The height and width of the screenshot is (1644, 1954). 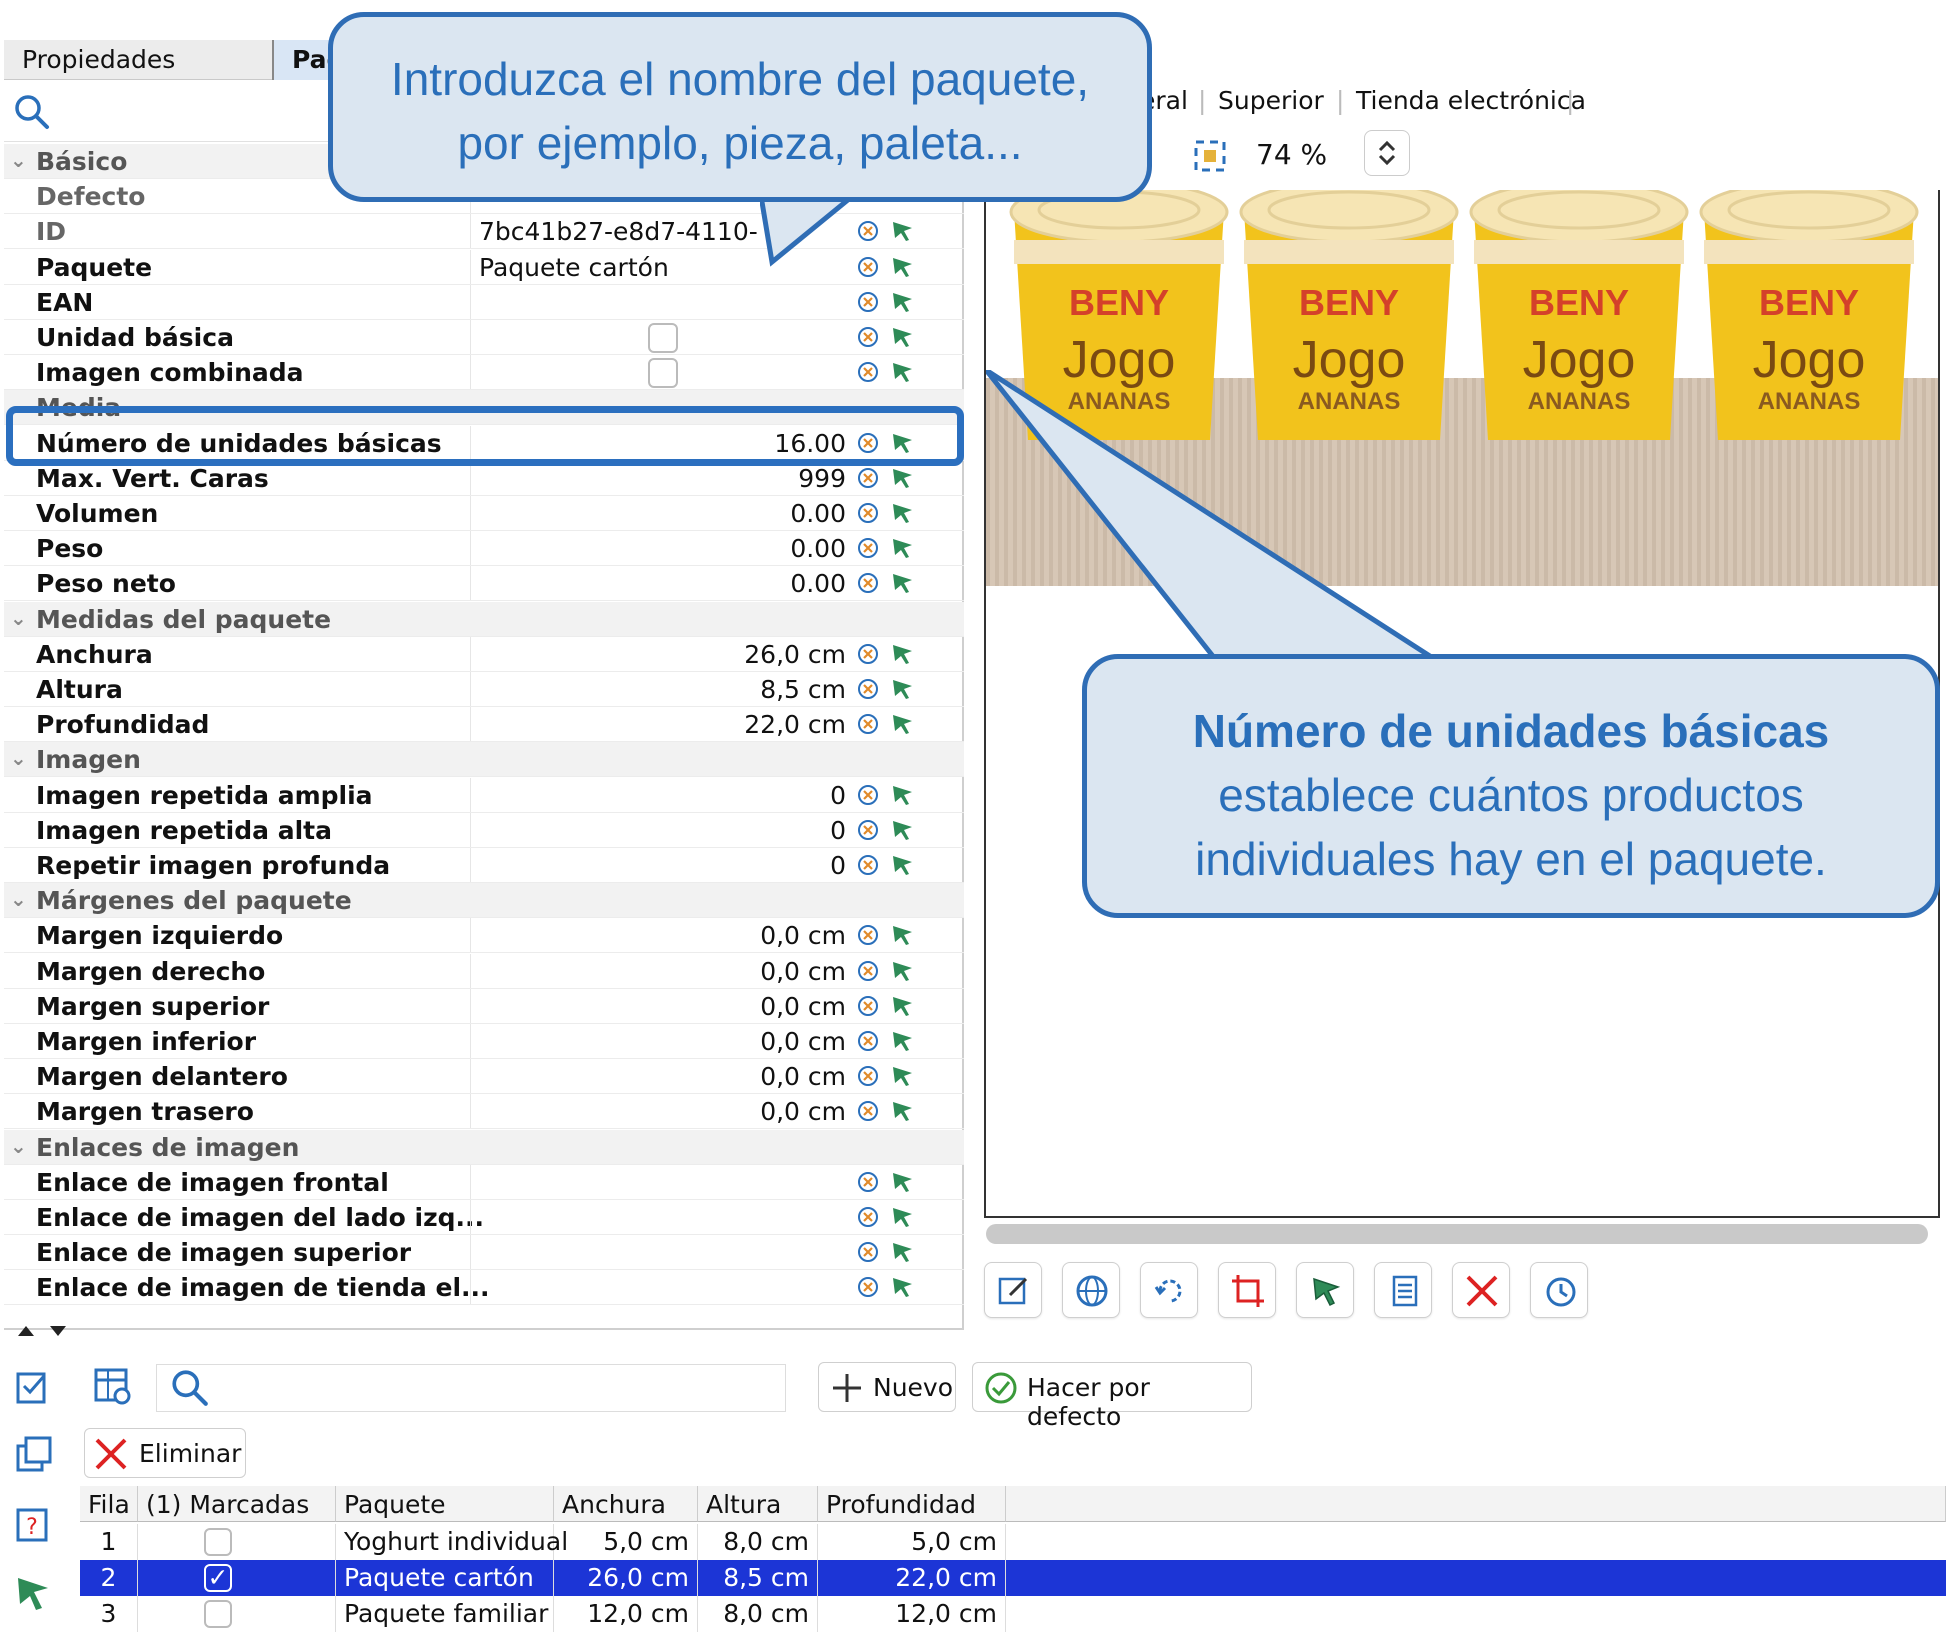 I want to click on column-header: Paquete, so click(x=445, y=1504).